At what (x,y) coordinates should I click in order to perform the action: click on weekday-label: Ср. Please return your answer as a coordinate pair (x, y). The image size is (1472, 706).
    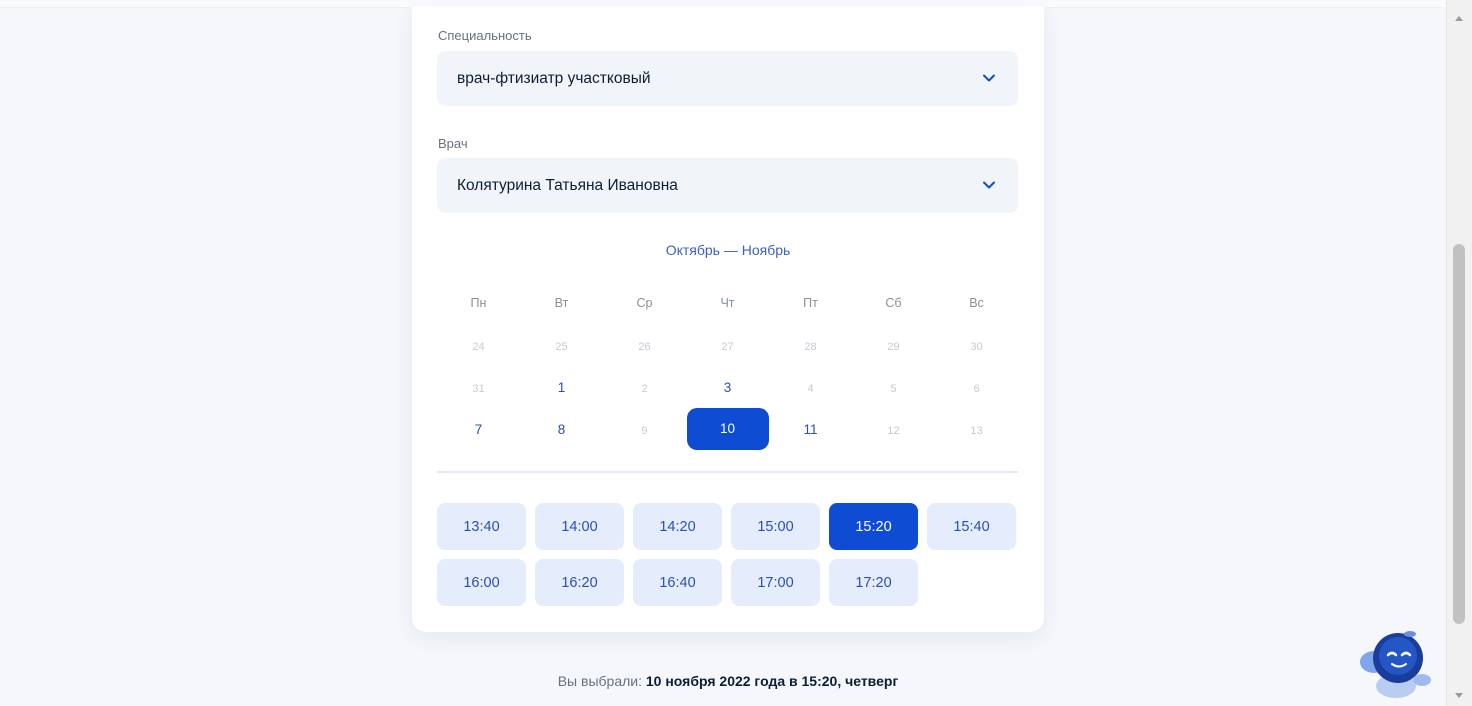
    Looking at the image, I should click on (644, 303).